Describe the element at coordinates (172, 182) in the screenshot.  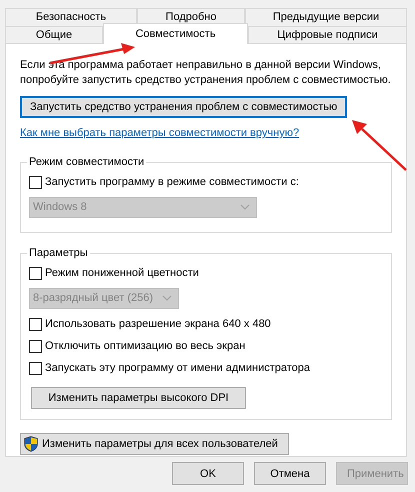
I see `checkbox-label: Запустить программу в режиме совместимости с:` at that location.